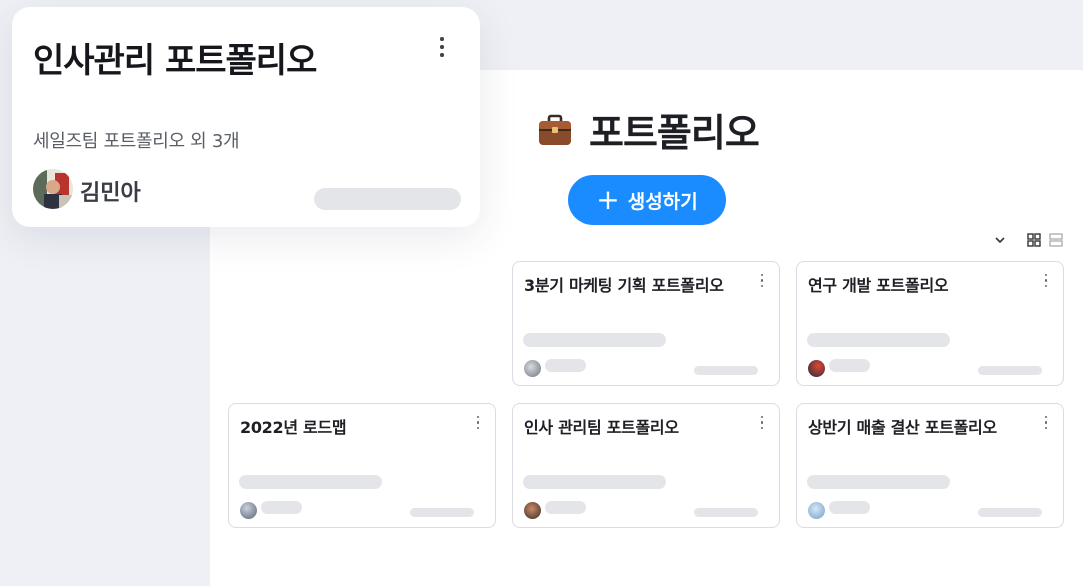 This screenshot has height=586, width=1083. I want to click on create-portfolio-button: + 생성하기, so click(647, 200).